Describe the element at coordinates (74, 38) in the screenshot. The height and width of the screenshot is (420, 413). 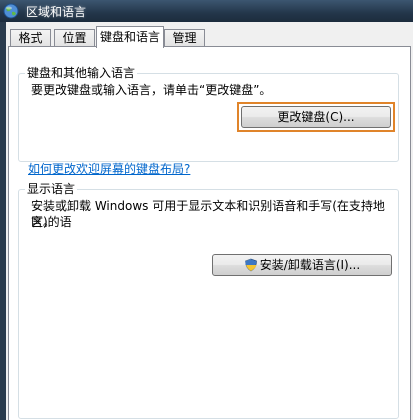
I see `tab-location: 位置` at that location.